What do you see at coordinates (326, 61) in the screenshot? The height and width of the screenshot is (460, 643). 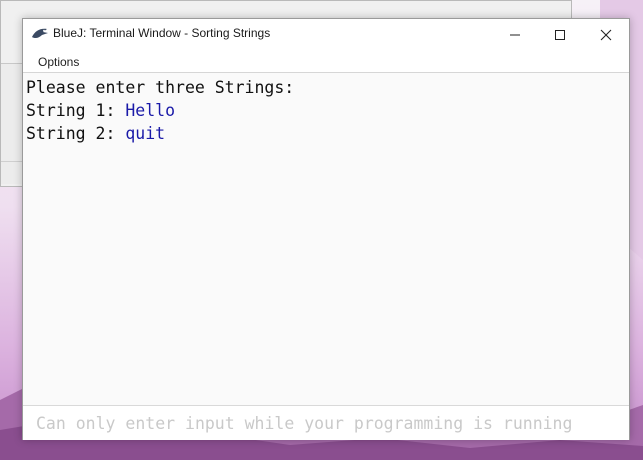 I see `menu-bar: Options` at bounding box center [326, 61].